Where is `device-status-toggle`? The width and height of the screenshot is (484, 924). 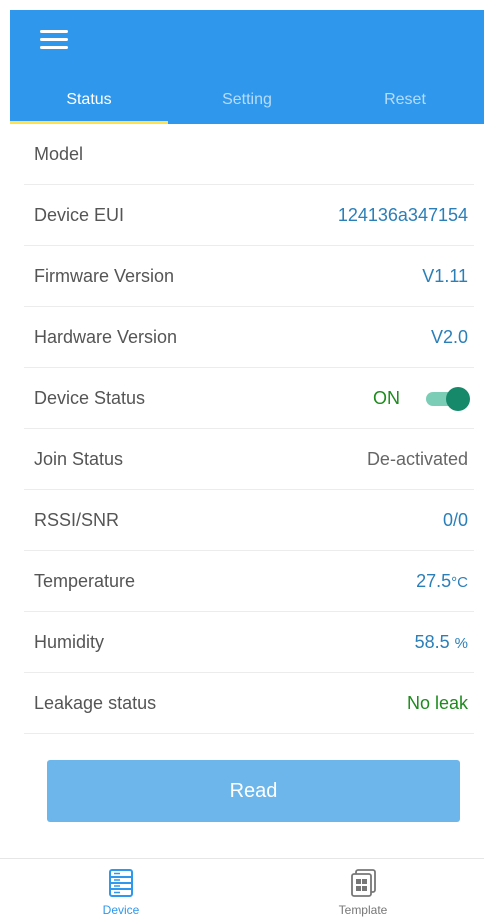
device-status-toggle is located at coordinates (448, 399).